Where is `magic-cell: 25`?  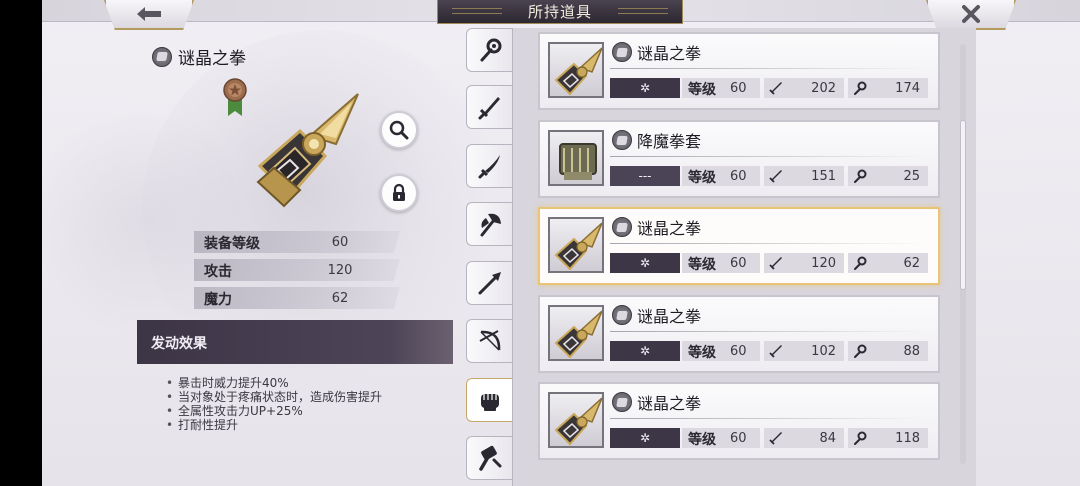 magic-cell: 25 is located at coordinates (888, 176).